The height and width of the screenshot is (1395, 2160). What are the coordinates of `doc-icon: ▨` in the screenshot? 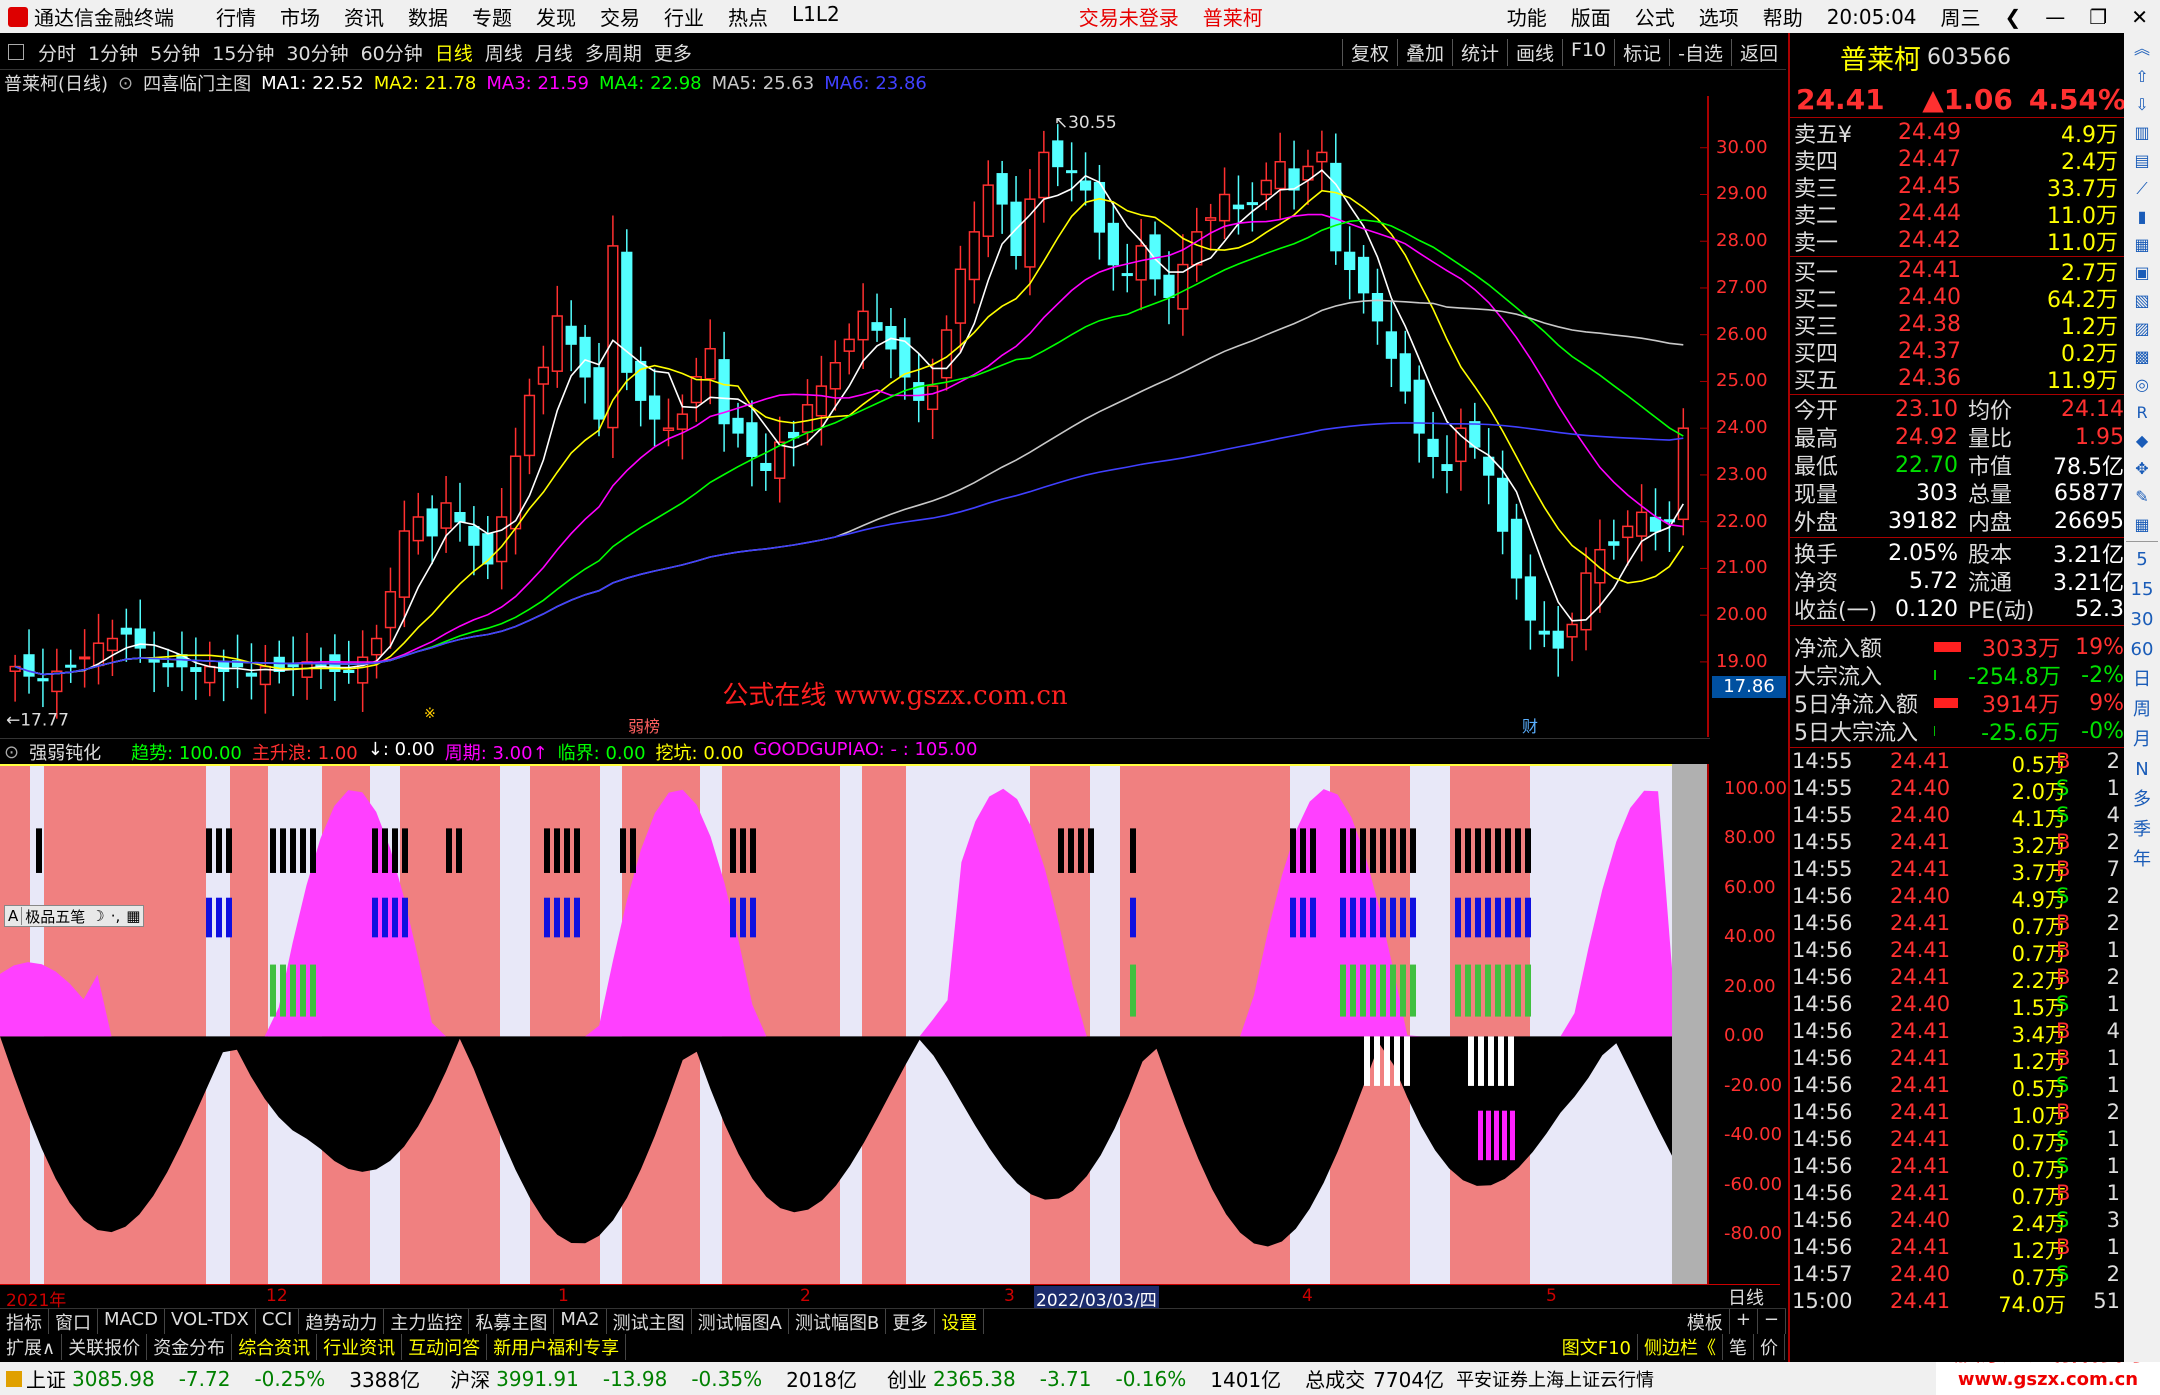 It's located at (2142, 329).